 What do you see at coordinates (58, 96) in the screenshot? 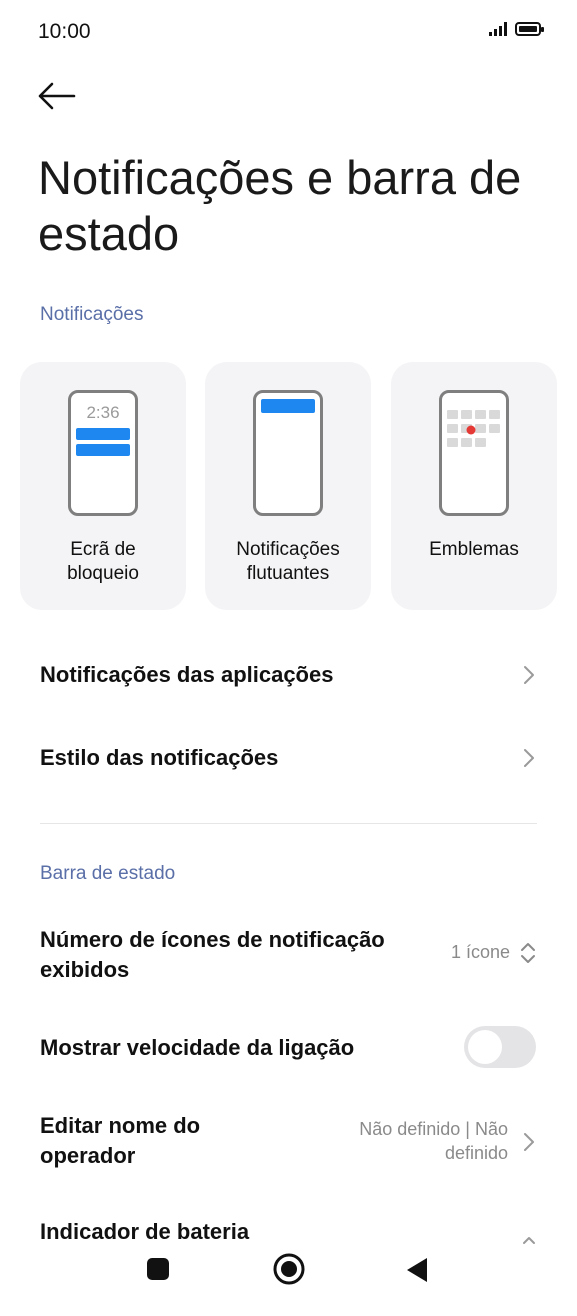
I see `back-arrow-icon` at bounding box center [58, 96].